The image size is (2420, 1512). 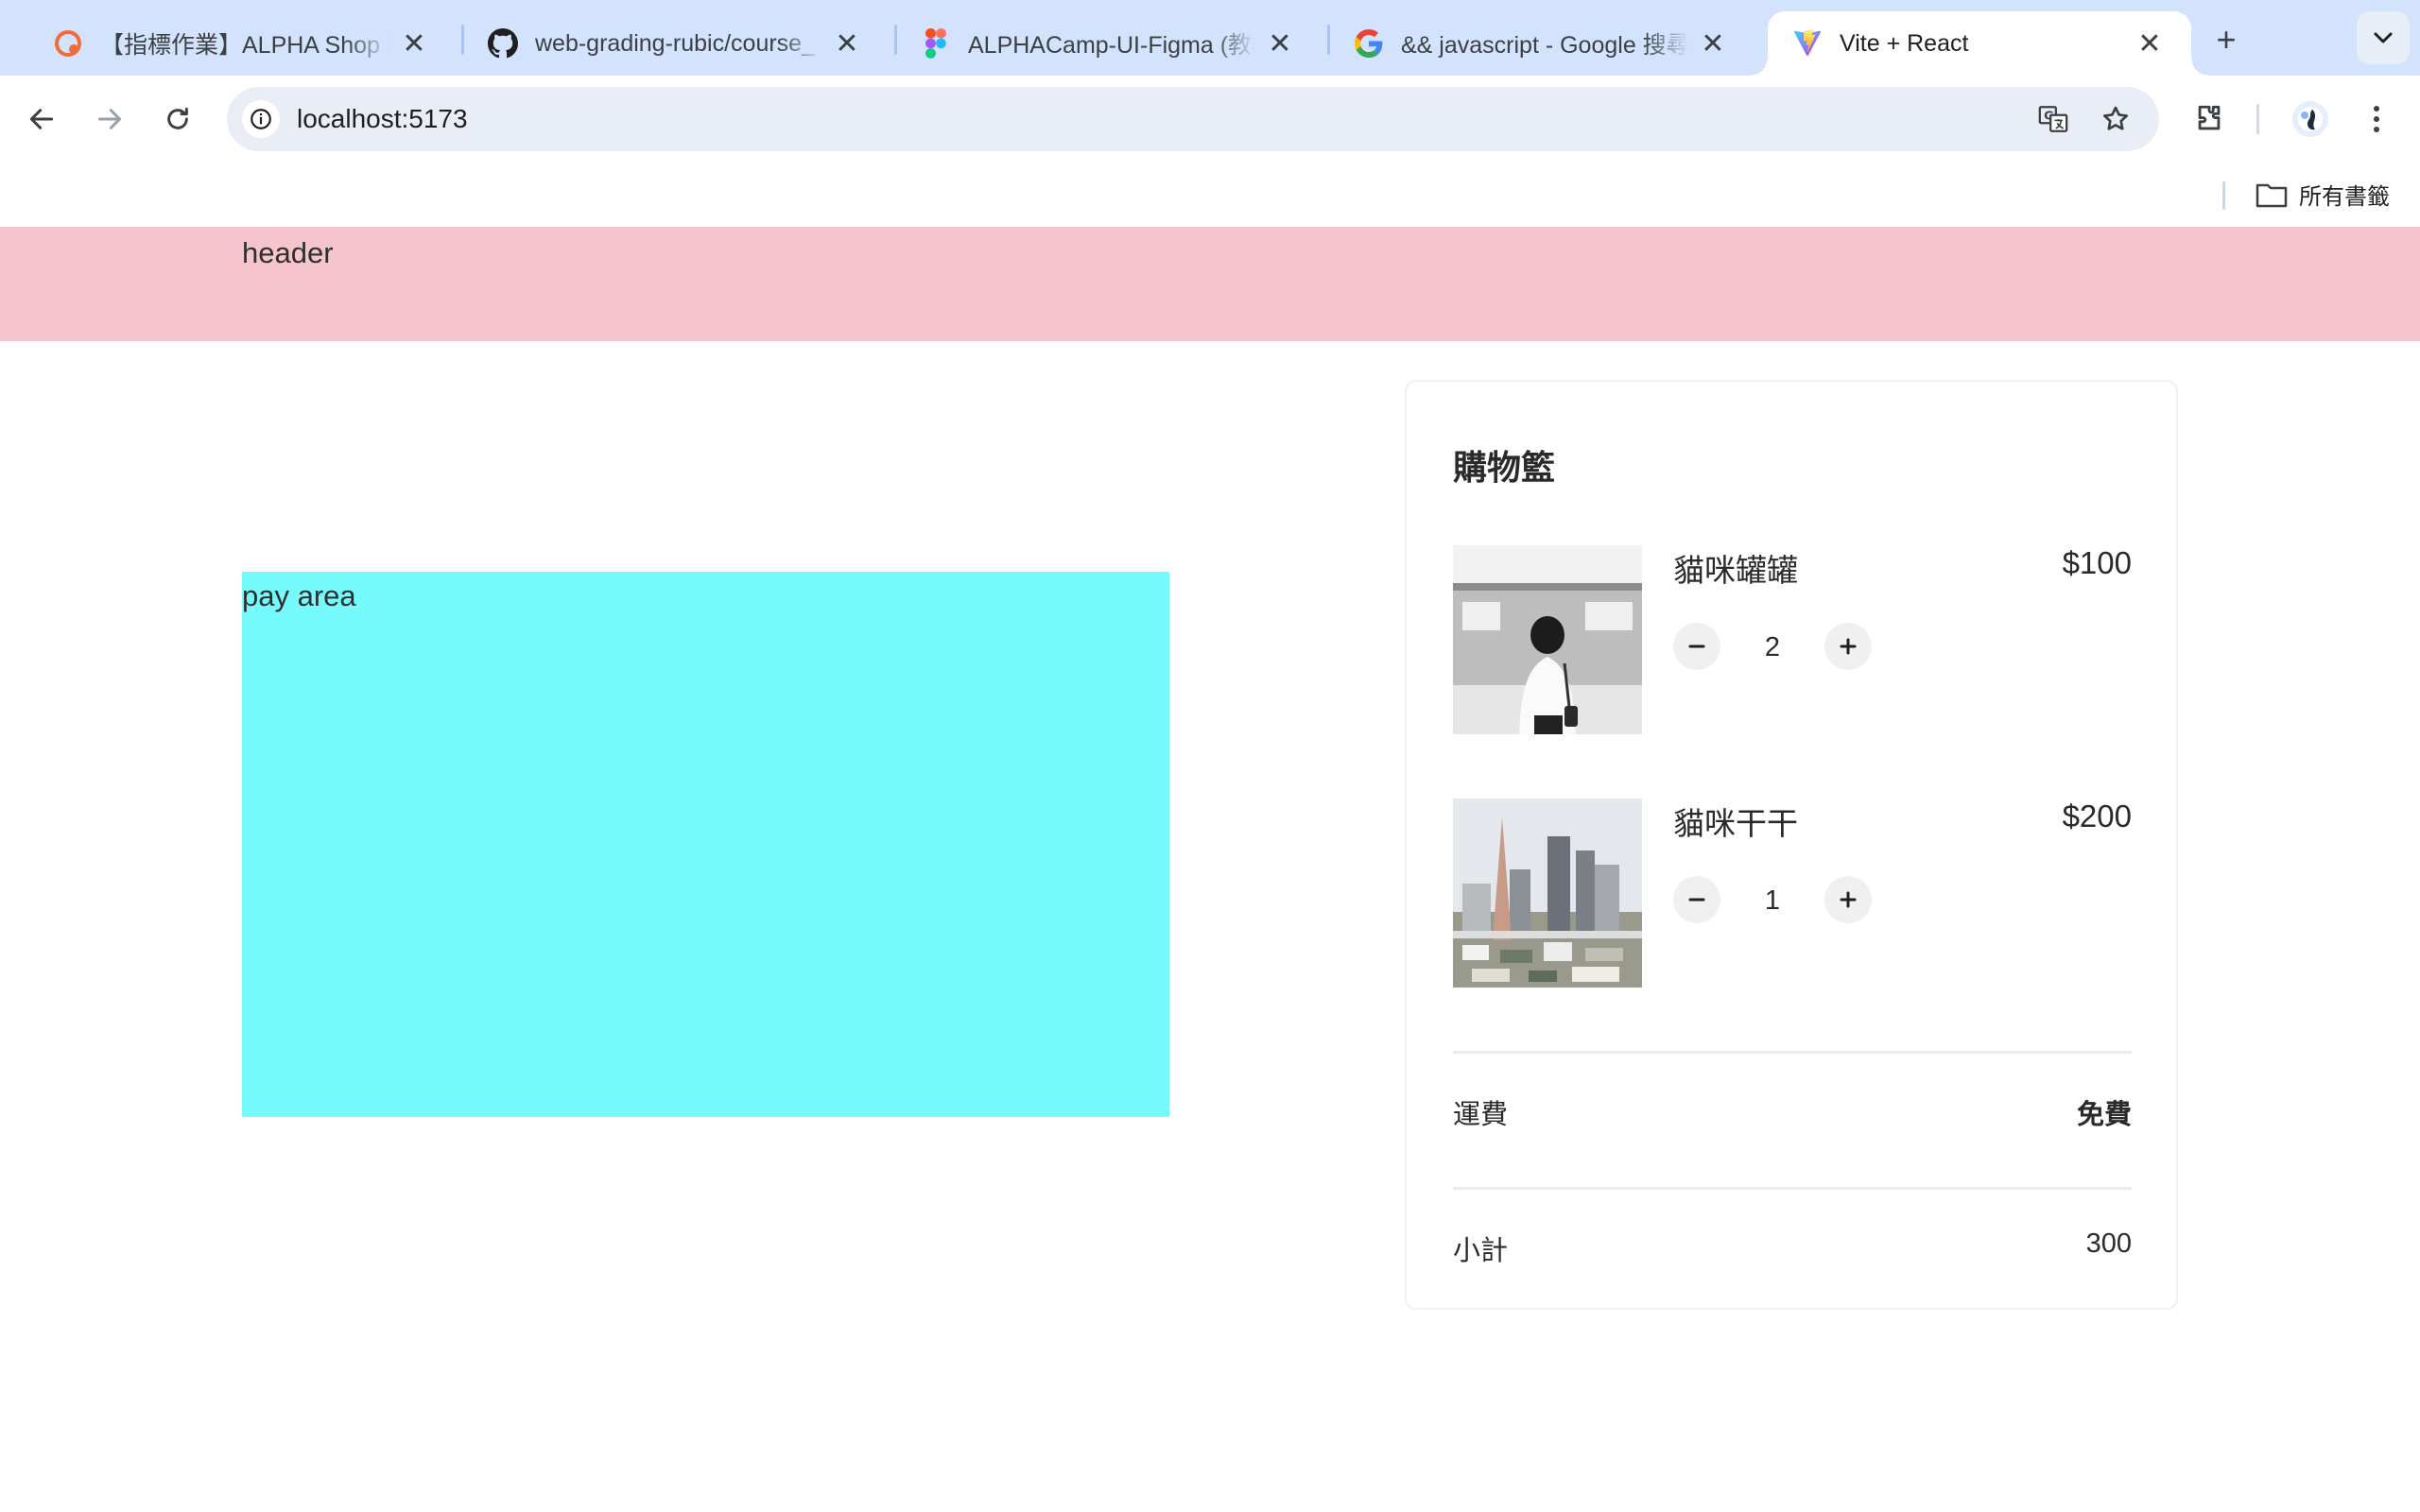 I want to click on header-text: header, so click(x=288, y=252).